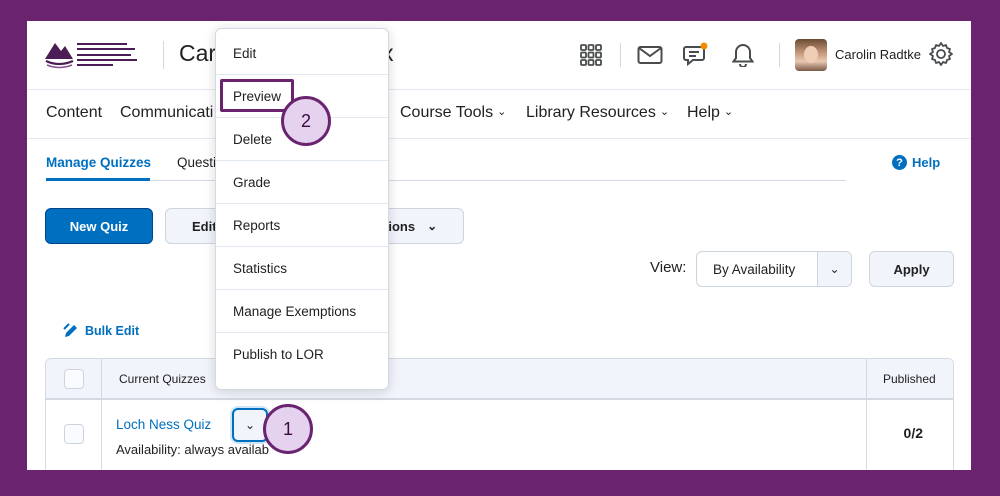 The width and height of the screenshot is (1000, 496). Describe the element at coordinates (899, 162) in the screenshot. I see `help-icon: ?` at that location.